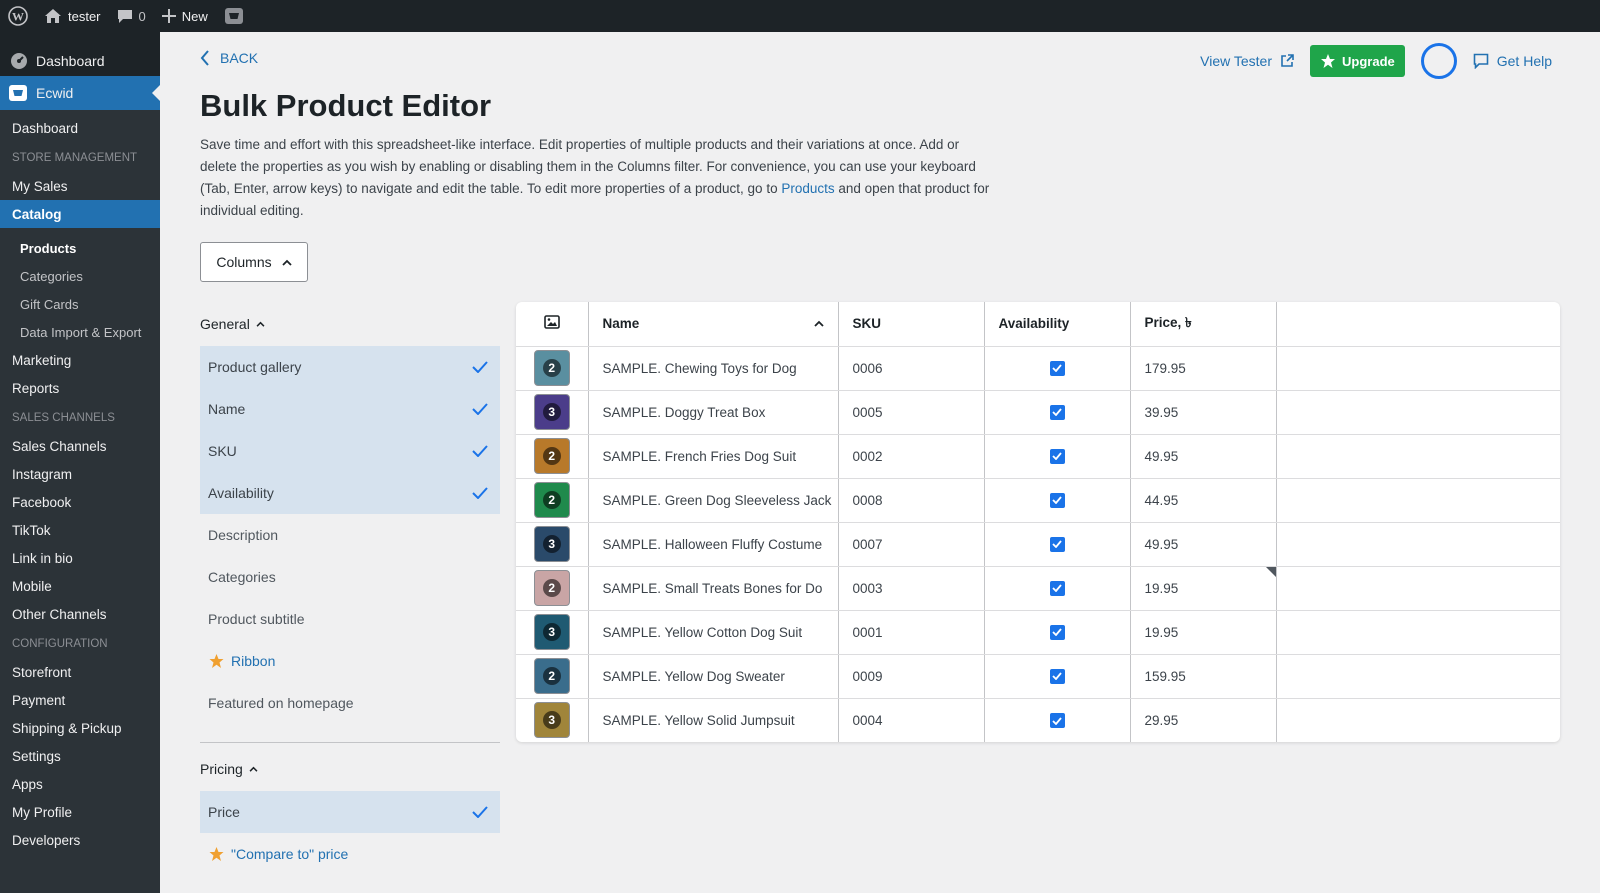 The width and height of the screenshot is (1600, 893). I want to click on column-option: Description, so click(350, 535).